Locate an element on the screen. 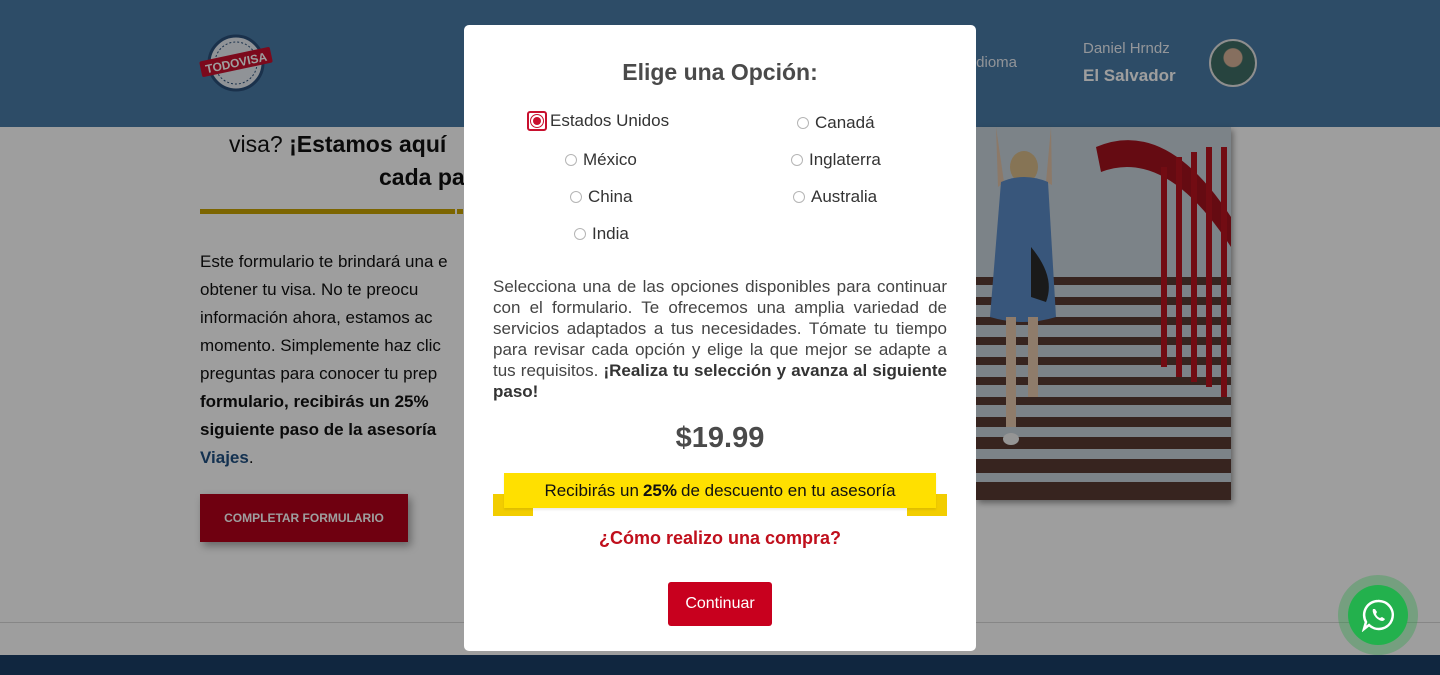 This screenshot has height=675, width=1440. option-canada: Canadá is located at coordinates (836, 123).